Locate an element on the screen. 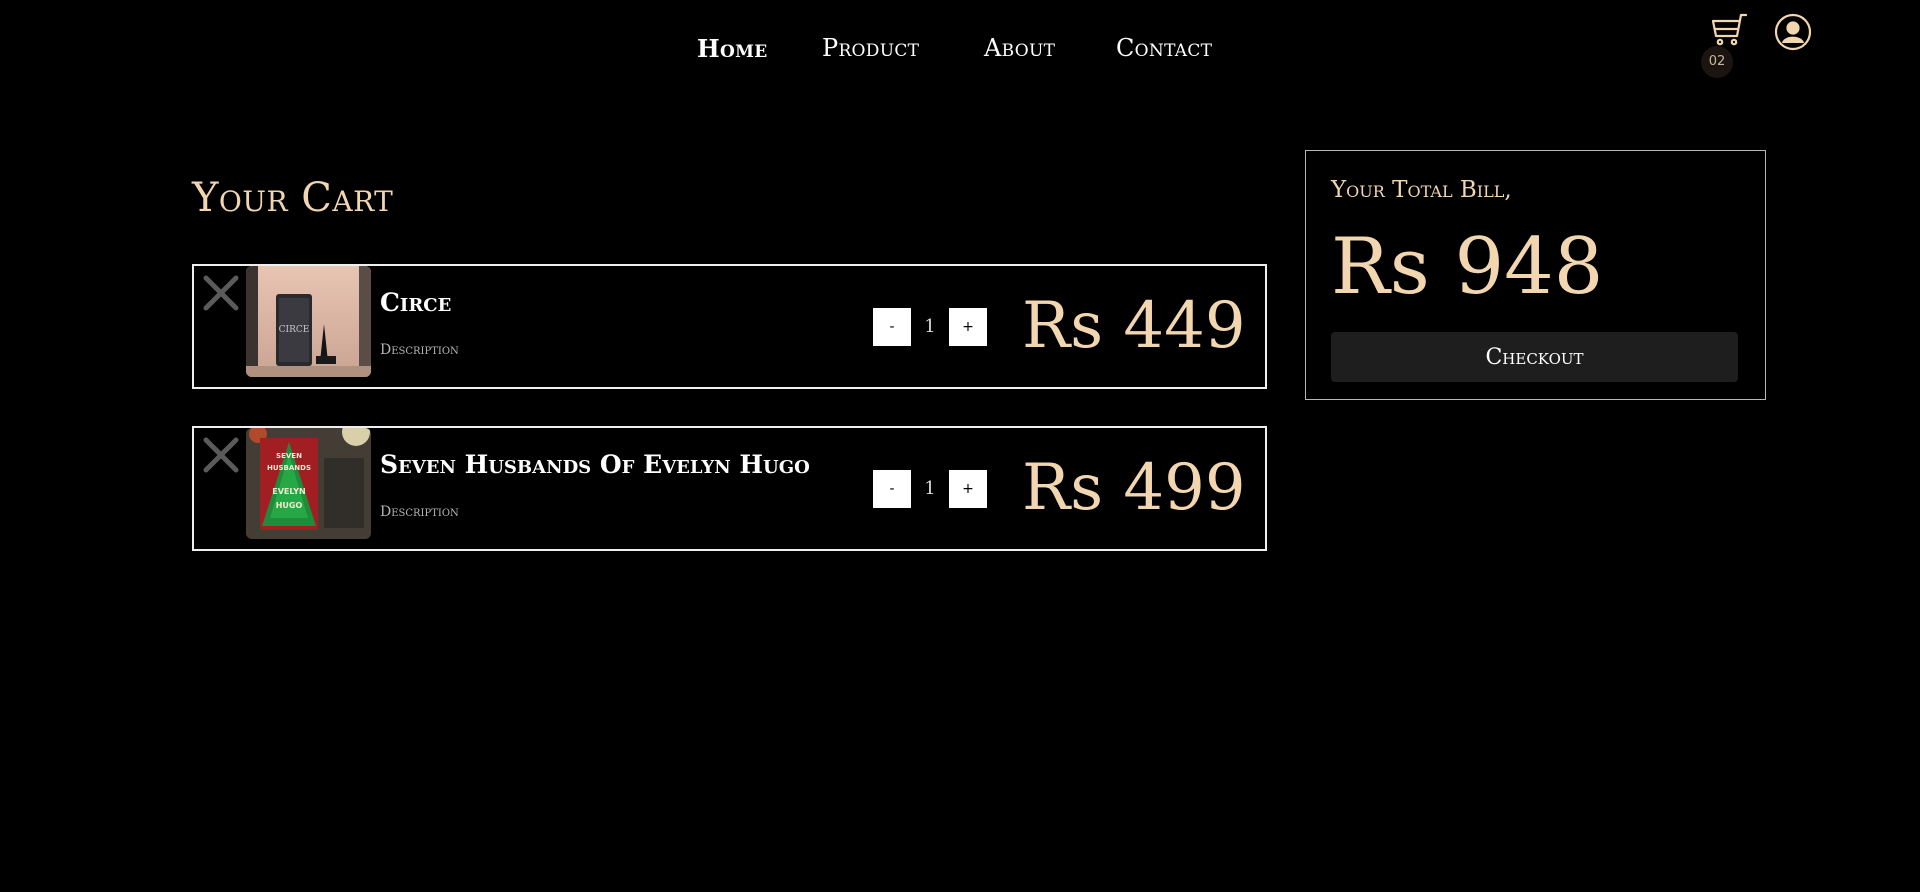 This screenshot has height=892, width=1920. user-icon is located at coordinates (1793, 32).